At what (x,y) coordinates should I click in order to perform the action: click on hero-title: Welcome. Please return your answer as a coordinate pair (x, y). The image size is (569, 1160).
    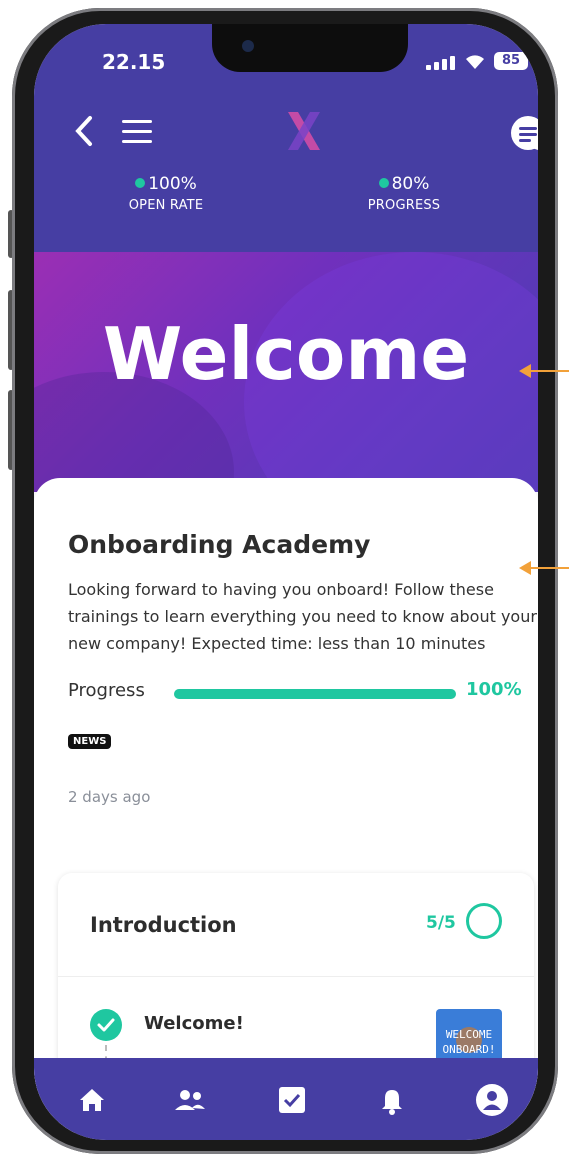
    Looking at the image, I should click on (286, 354).